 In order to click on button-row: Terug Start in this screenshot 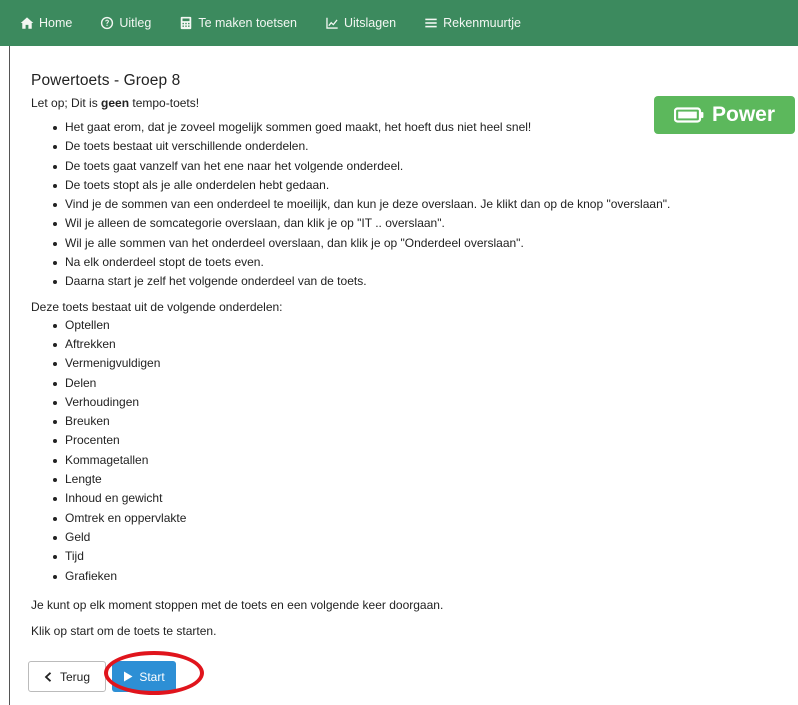, I will do `click(102, 676)`.